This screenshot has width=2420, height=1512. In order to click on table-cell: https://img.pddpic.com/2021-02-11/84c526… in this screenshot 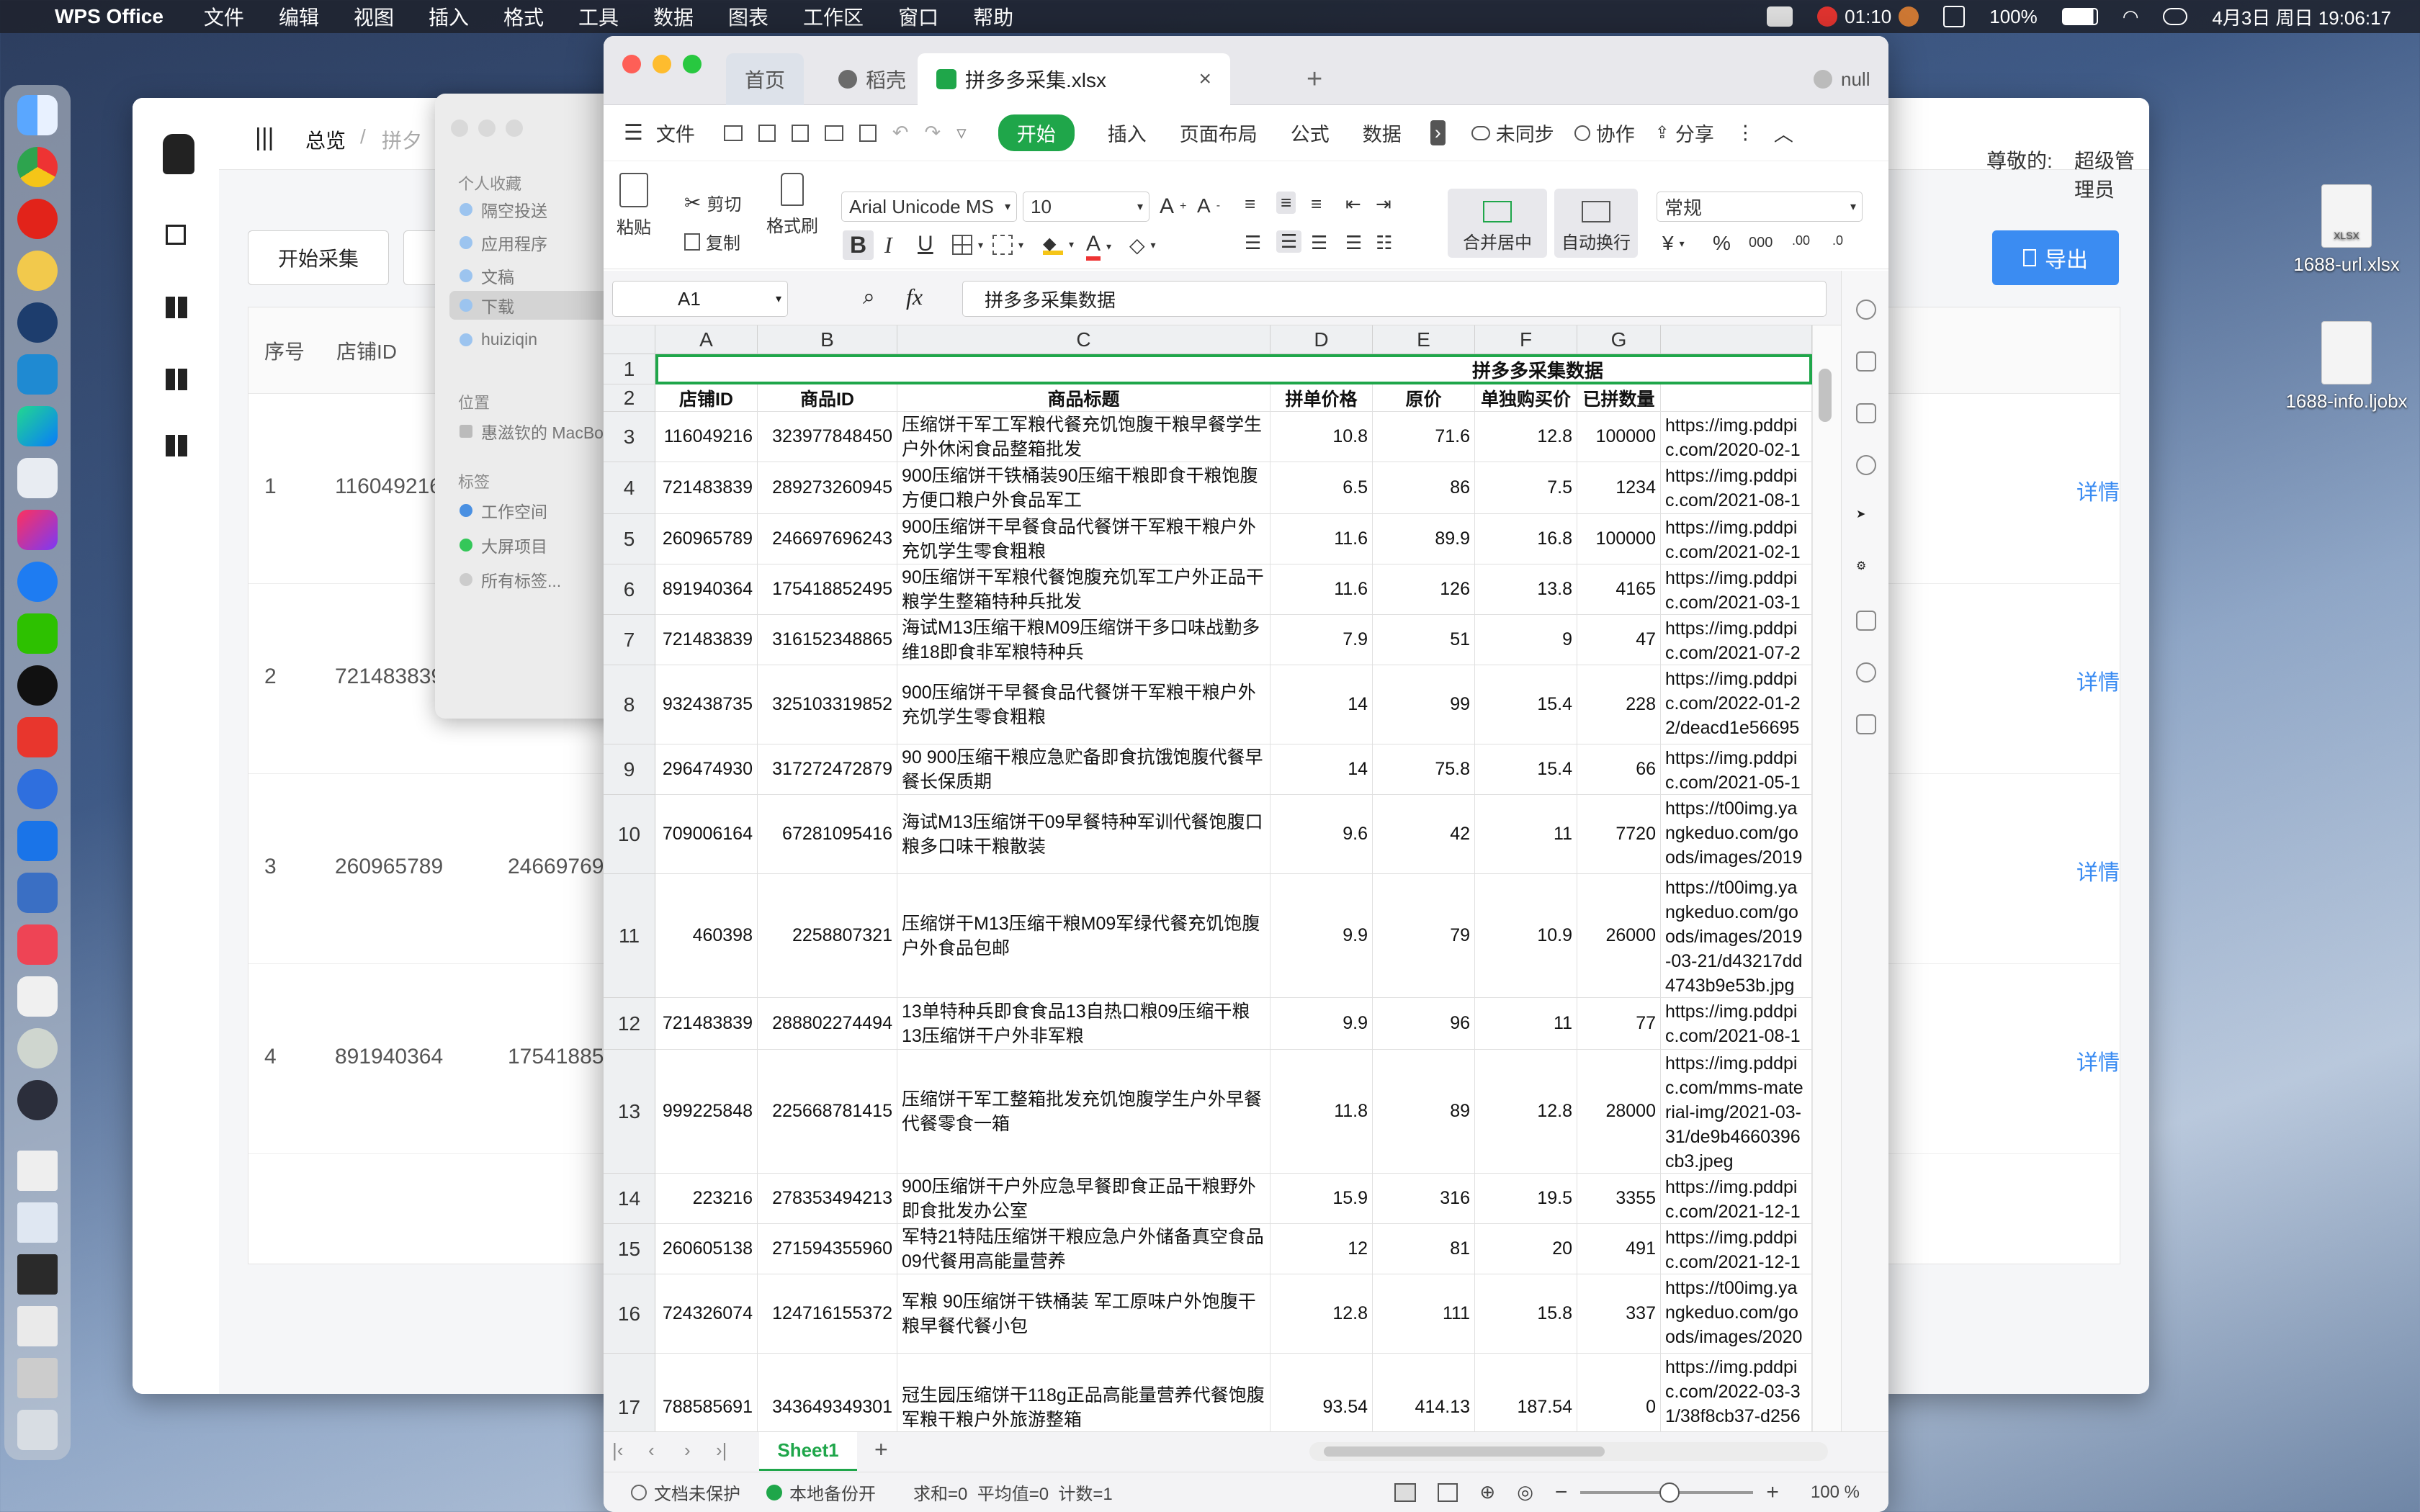, I will do `click(1736, 539)`.